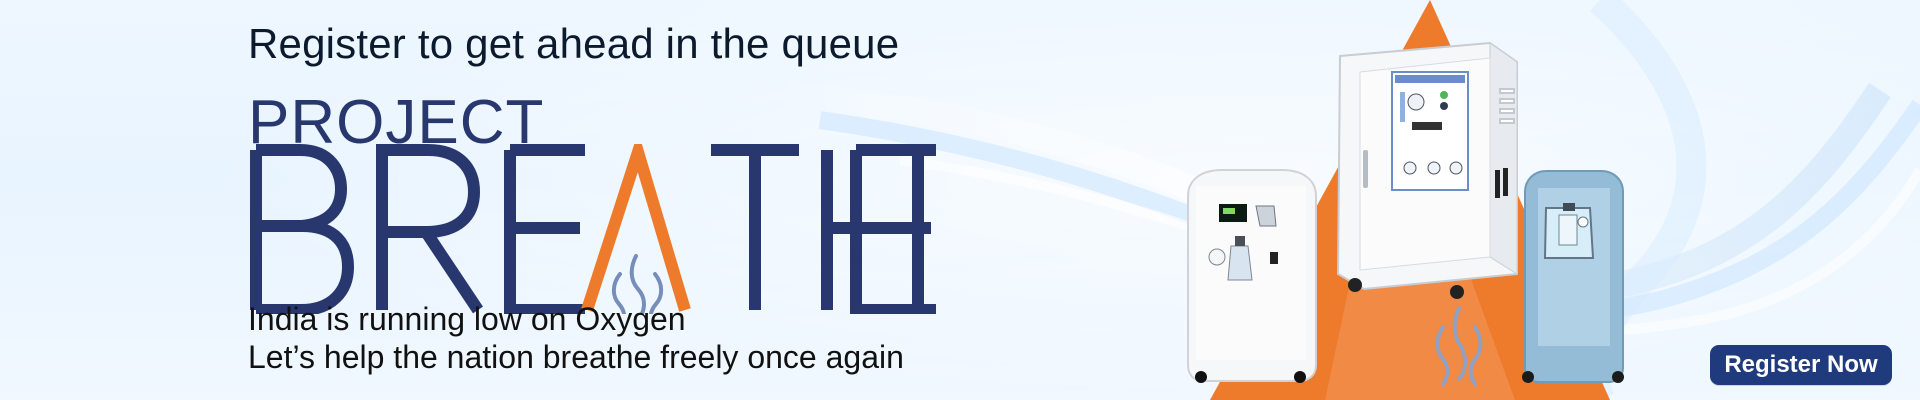  Describe the element at coordinates (467, 319) in the screenshot. I see `body-line-1: India is running low on Oxygen` at that location.